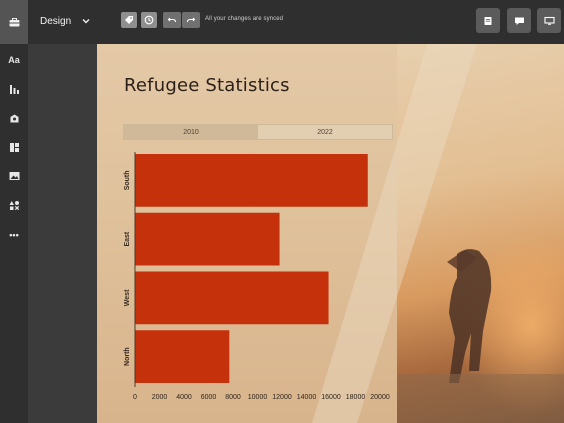 This screenshot has width=564, height=423. What do you see at coordinates (258, 397) in the screenshot?
I see `x-tick-label: 10000` at bounding box center [258, 397].